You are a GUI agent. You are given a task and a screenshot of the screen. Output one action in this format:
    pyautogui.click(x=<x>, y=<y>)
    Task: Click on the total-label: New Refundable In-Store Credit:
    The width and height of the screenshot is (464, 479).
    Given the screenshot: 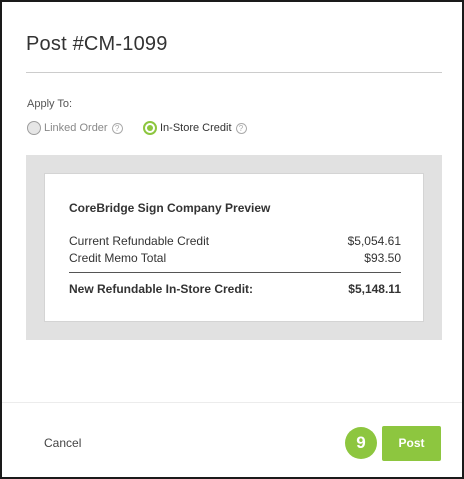 What is the action you would take?
    pyautogui.click(x=161, y=289)
    